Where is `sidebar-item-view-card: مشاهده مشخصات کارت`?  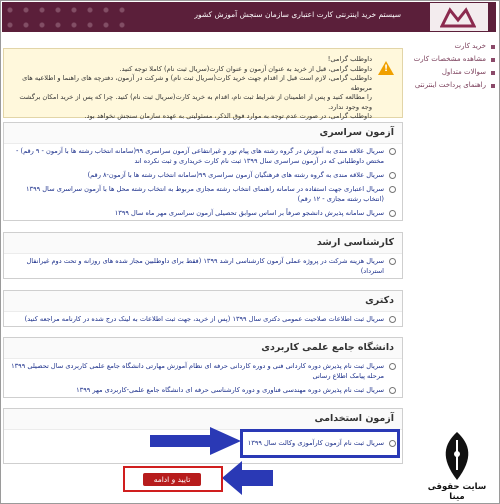 sidebar-item-view-card: مشاهده مشخصات کارت is located at coordinates (452, 59).